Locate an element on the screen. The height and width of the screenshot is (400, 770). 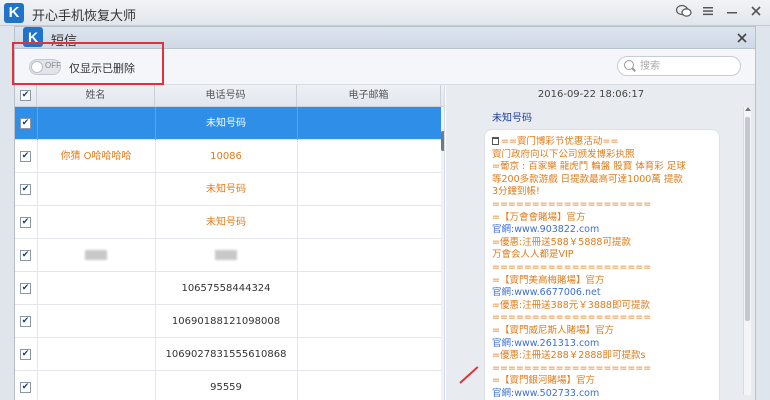
select-all-checkbox: ✔ is located at coordinates (25, 95).